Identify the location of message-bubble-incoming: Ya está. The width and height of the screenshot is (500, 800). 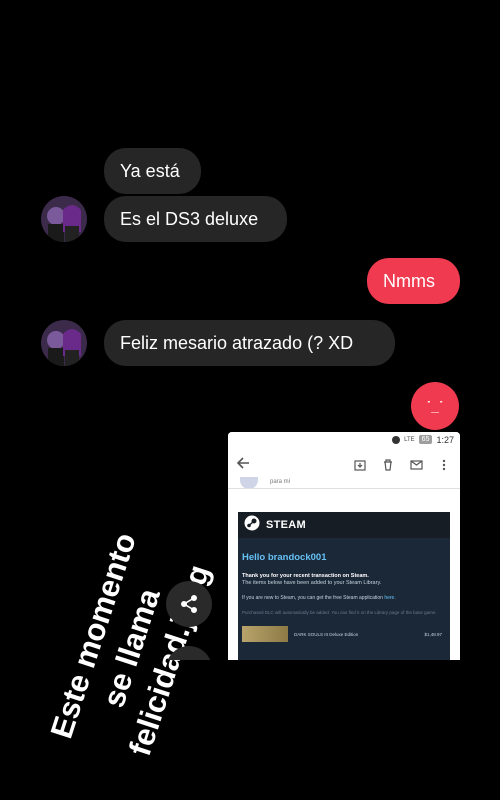
(152, 171).